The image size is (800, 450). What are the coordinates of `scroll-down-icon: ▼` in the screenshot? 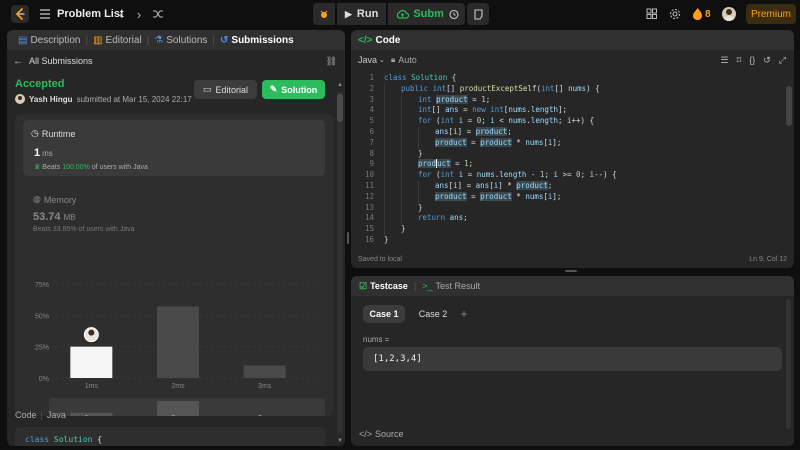 It's located at (340, 441).